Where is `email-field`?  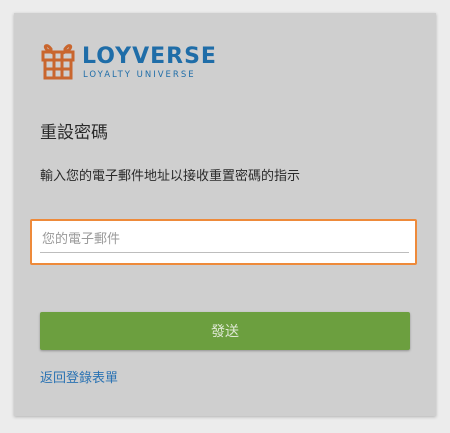
email-field is located at coordinates (224, 240).